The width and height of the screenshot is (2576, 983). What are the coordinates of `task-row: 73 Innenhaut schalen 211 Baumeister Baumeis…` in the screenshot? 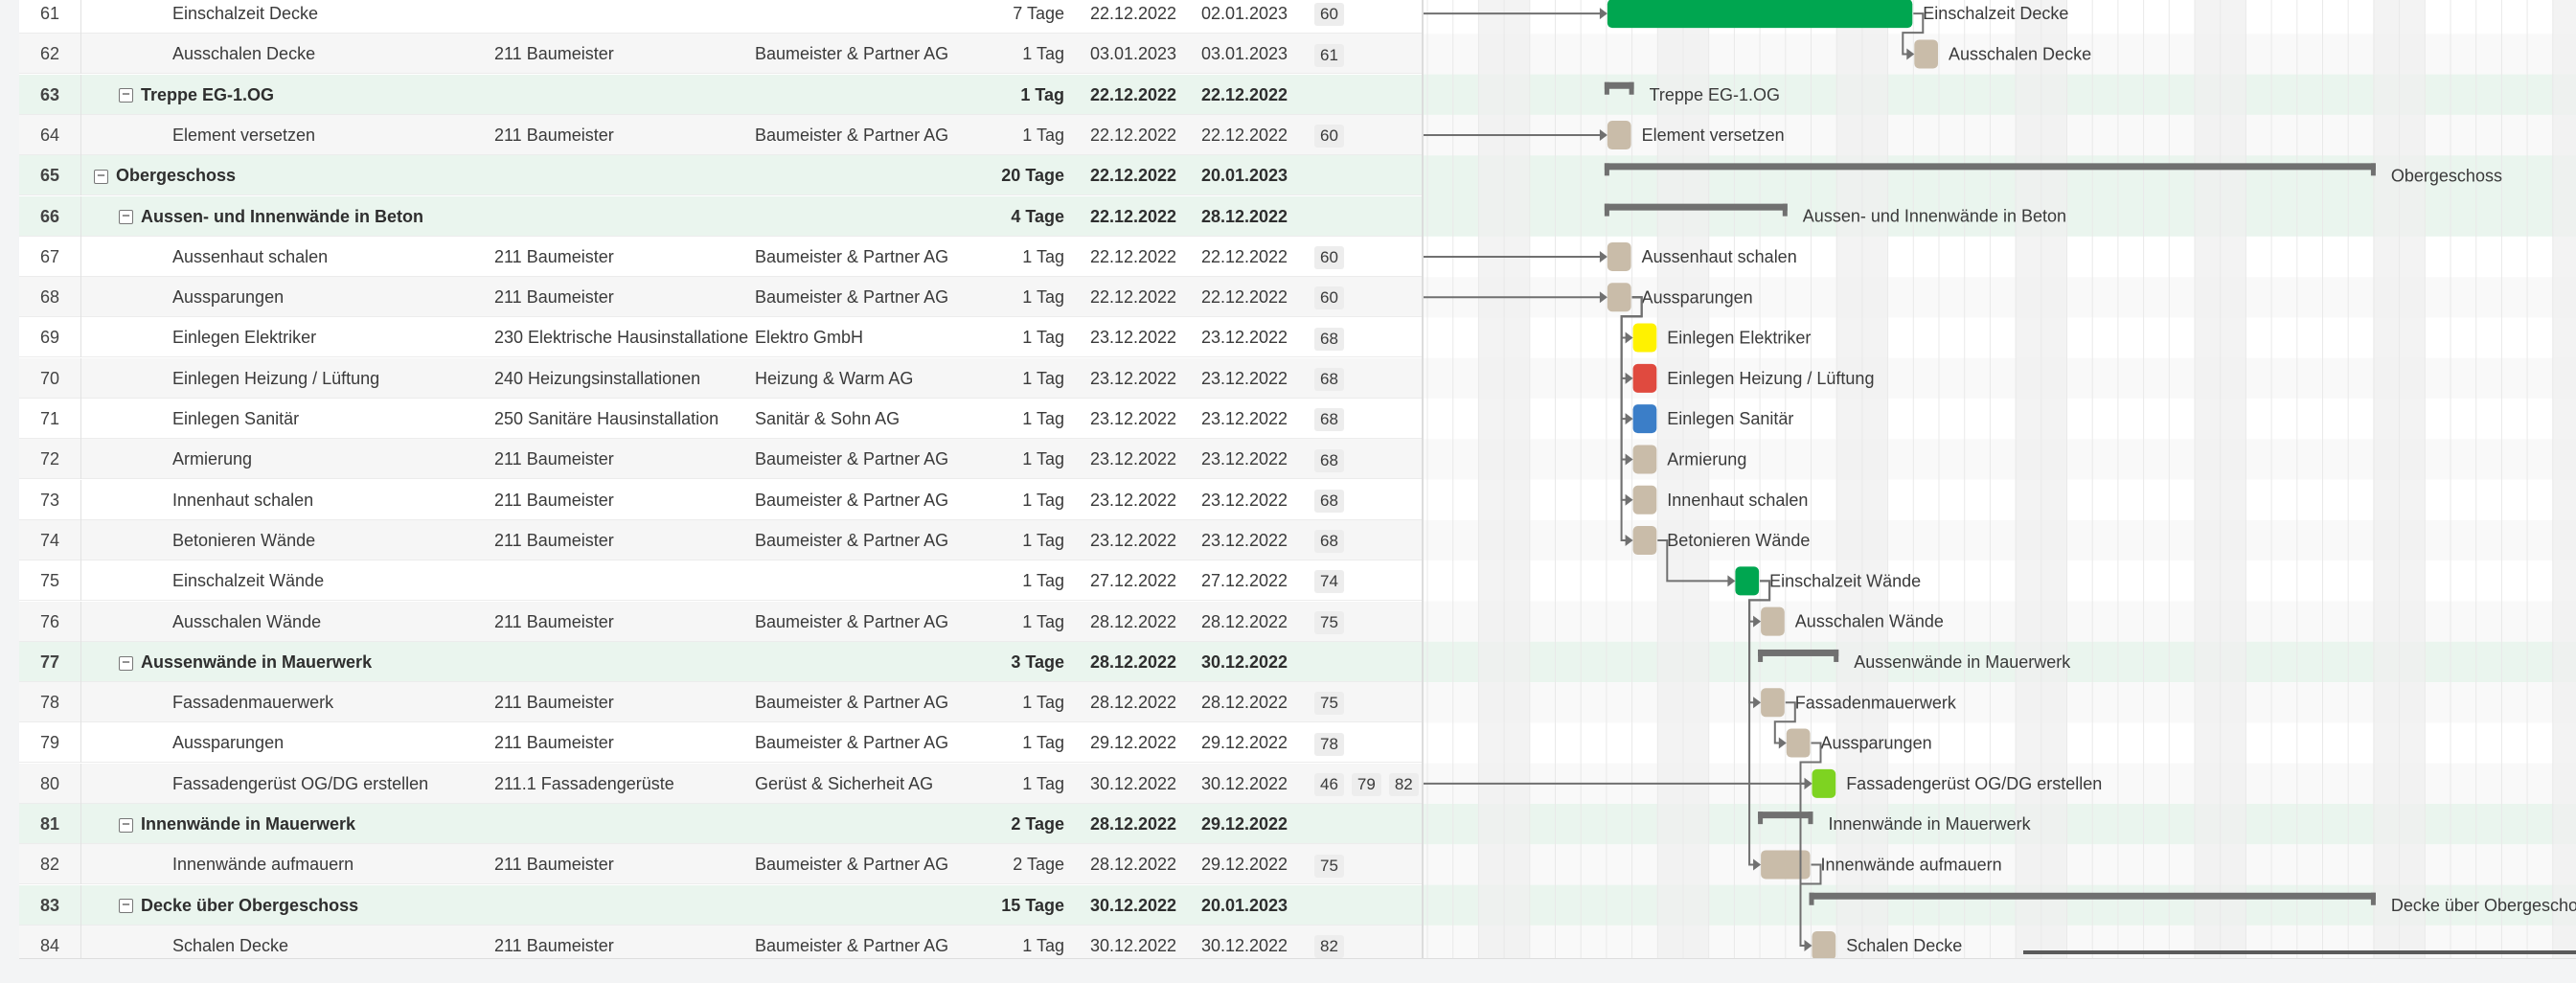 It's located at (720, 499).